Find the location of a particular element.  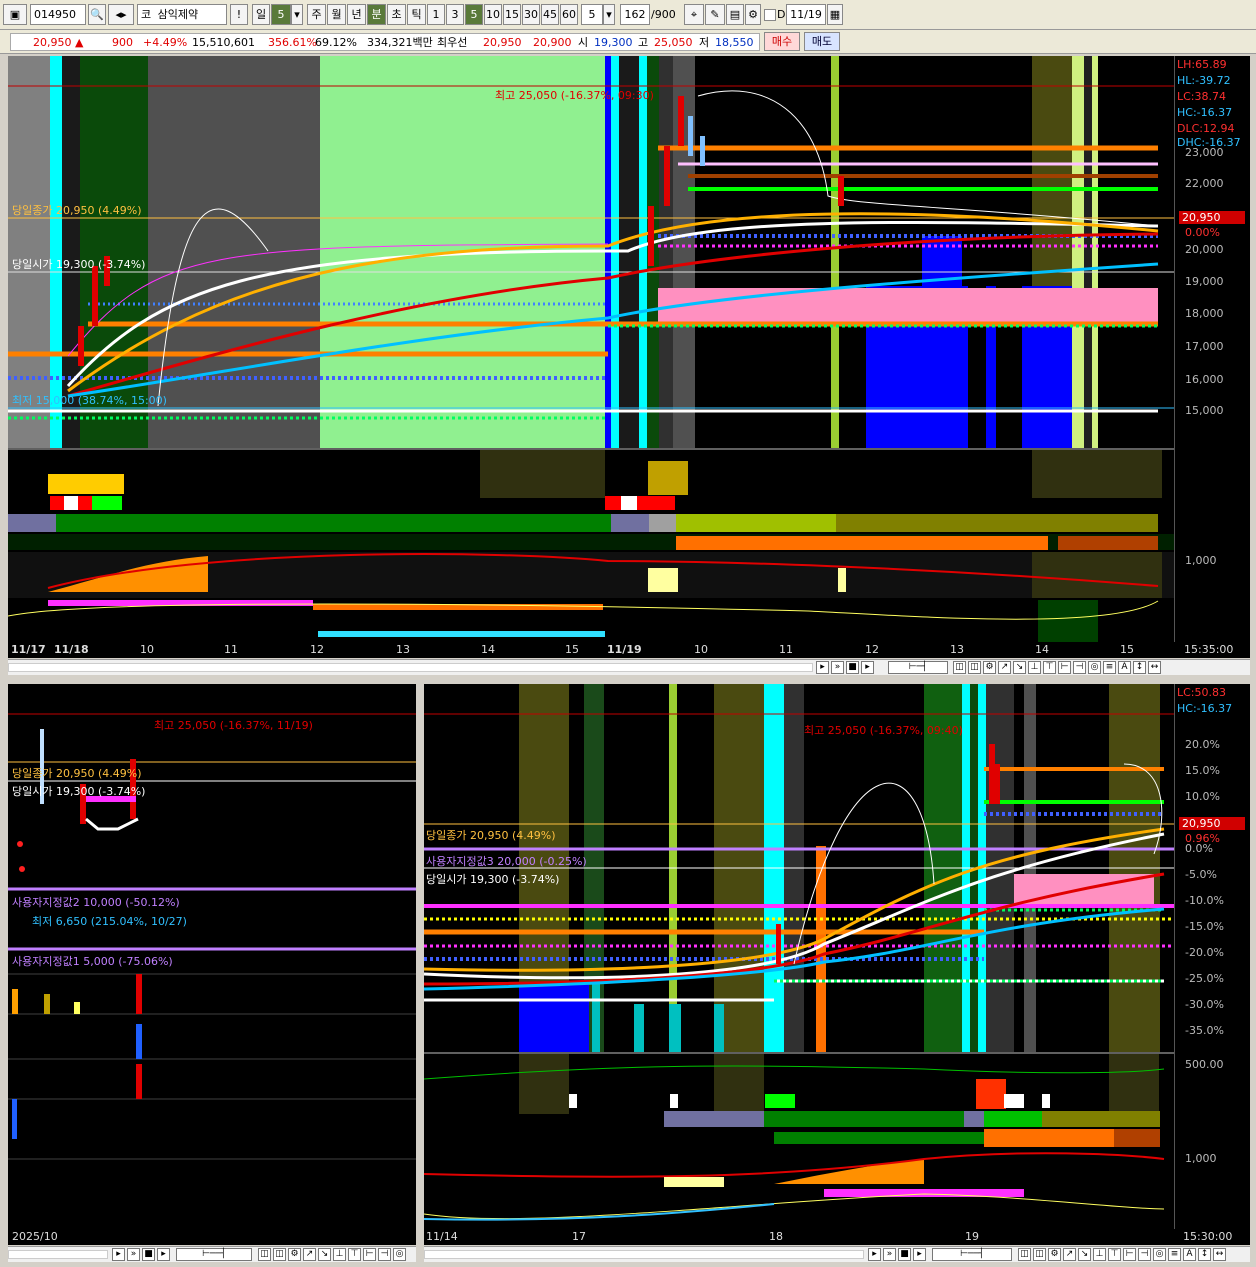

tools-icon: ✎ is located at coordinates (715, 14).